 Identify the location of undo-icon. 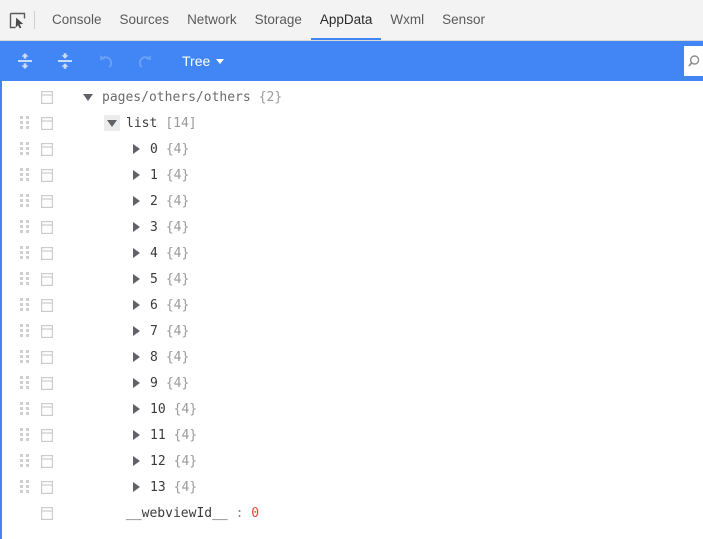
(105, 61).